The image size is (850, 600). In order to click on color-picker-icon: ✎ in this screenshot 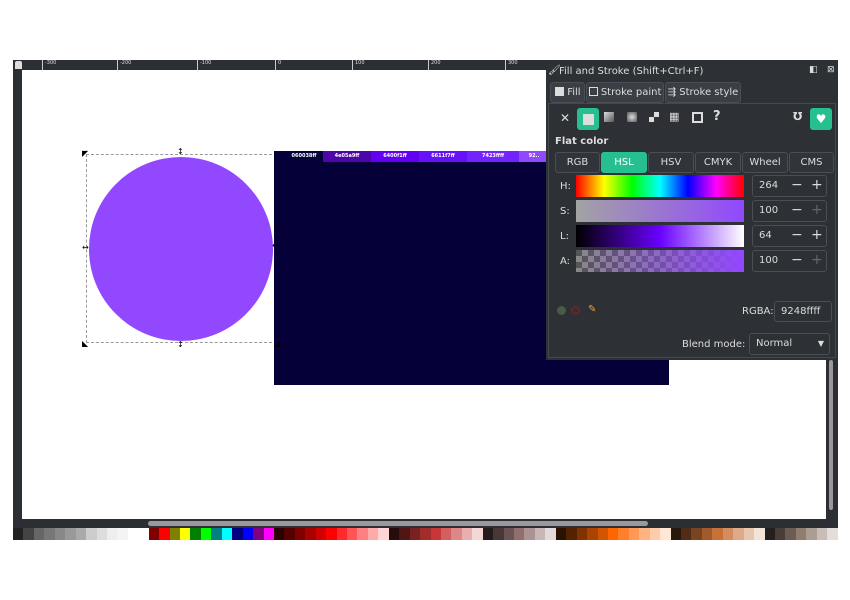, I will do `click(592, 309)`.